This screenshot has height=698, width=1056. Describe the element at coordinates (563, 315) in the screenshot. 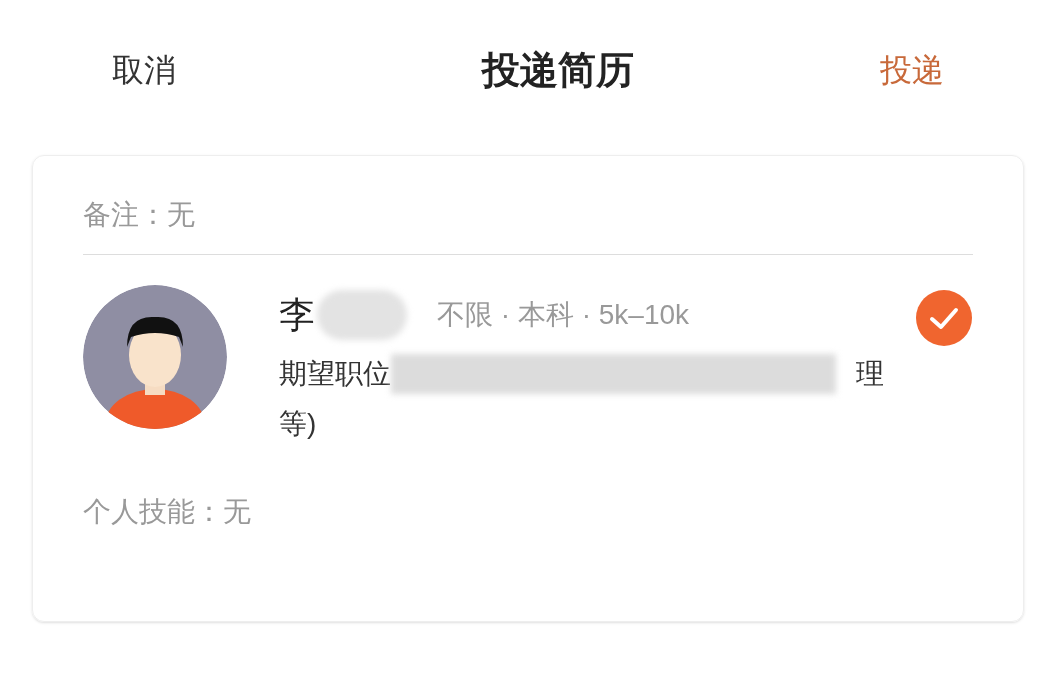

I see `candidate-meta: 不限 · 本科 · 5k–10k` at that location.